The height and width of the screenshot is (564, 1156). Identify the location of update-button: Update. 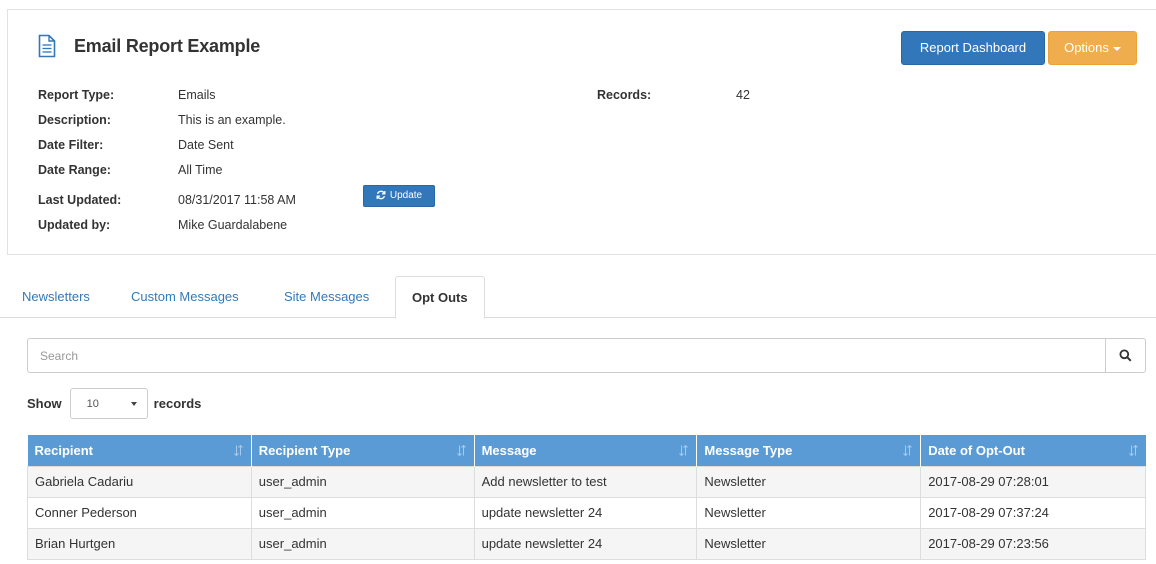
(399, 196).